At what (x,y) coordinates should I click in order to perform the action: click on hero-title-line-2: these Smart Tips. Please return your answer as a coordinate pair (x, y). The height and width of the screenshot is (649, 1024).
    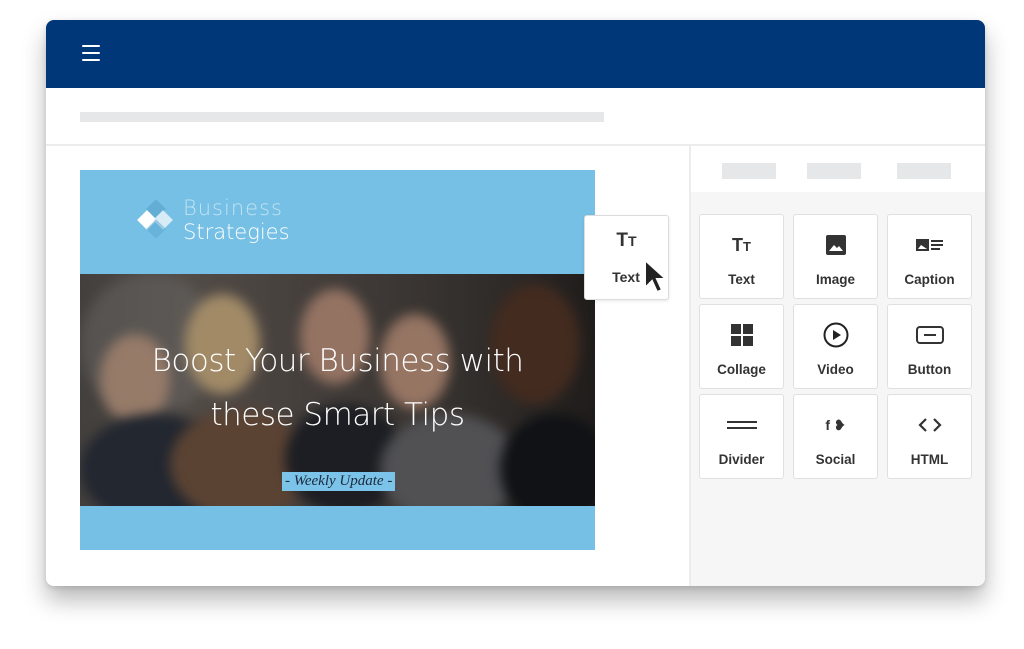
    Looking at the image, I should click on (337, 415).